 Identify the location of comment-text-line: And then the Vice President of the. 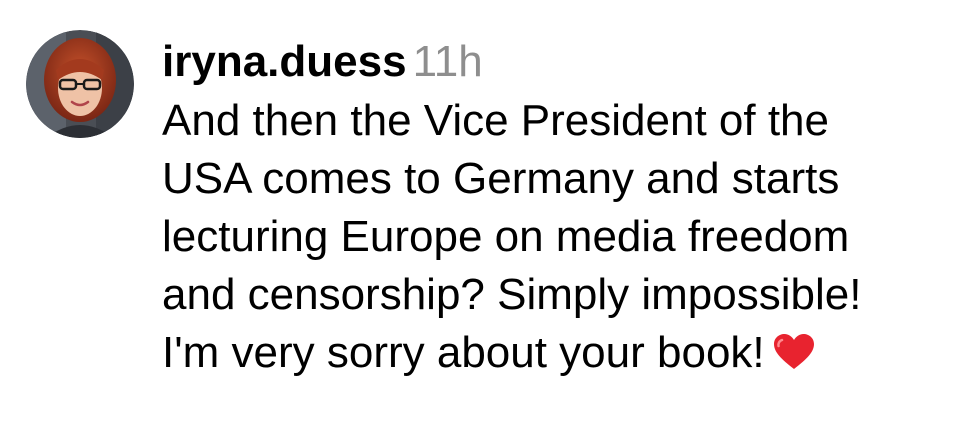
(495, 120).